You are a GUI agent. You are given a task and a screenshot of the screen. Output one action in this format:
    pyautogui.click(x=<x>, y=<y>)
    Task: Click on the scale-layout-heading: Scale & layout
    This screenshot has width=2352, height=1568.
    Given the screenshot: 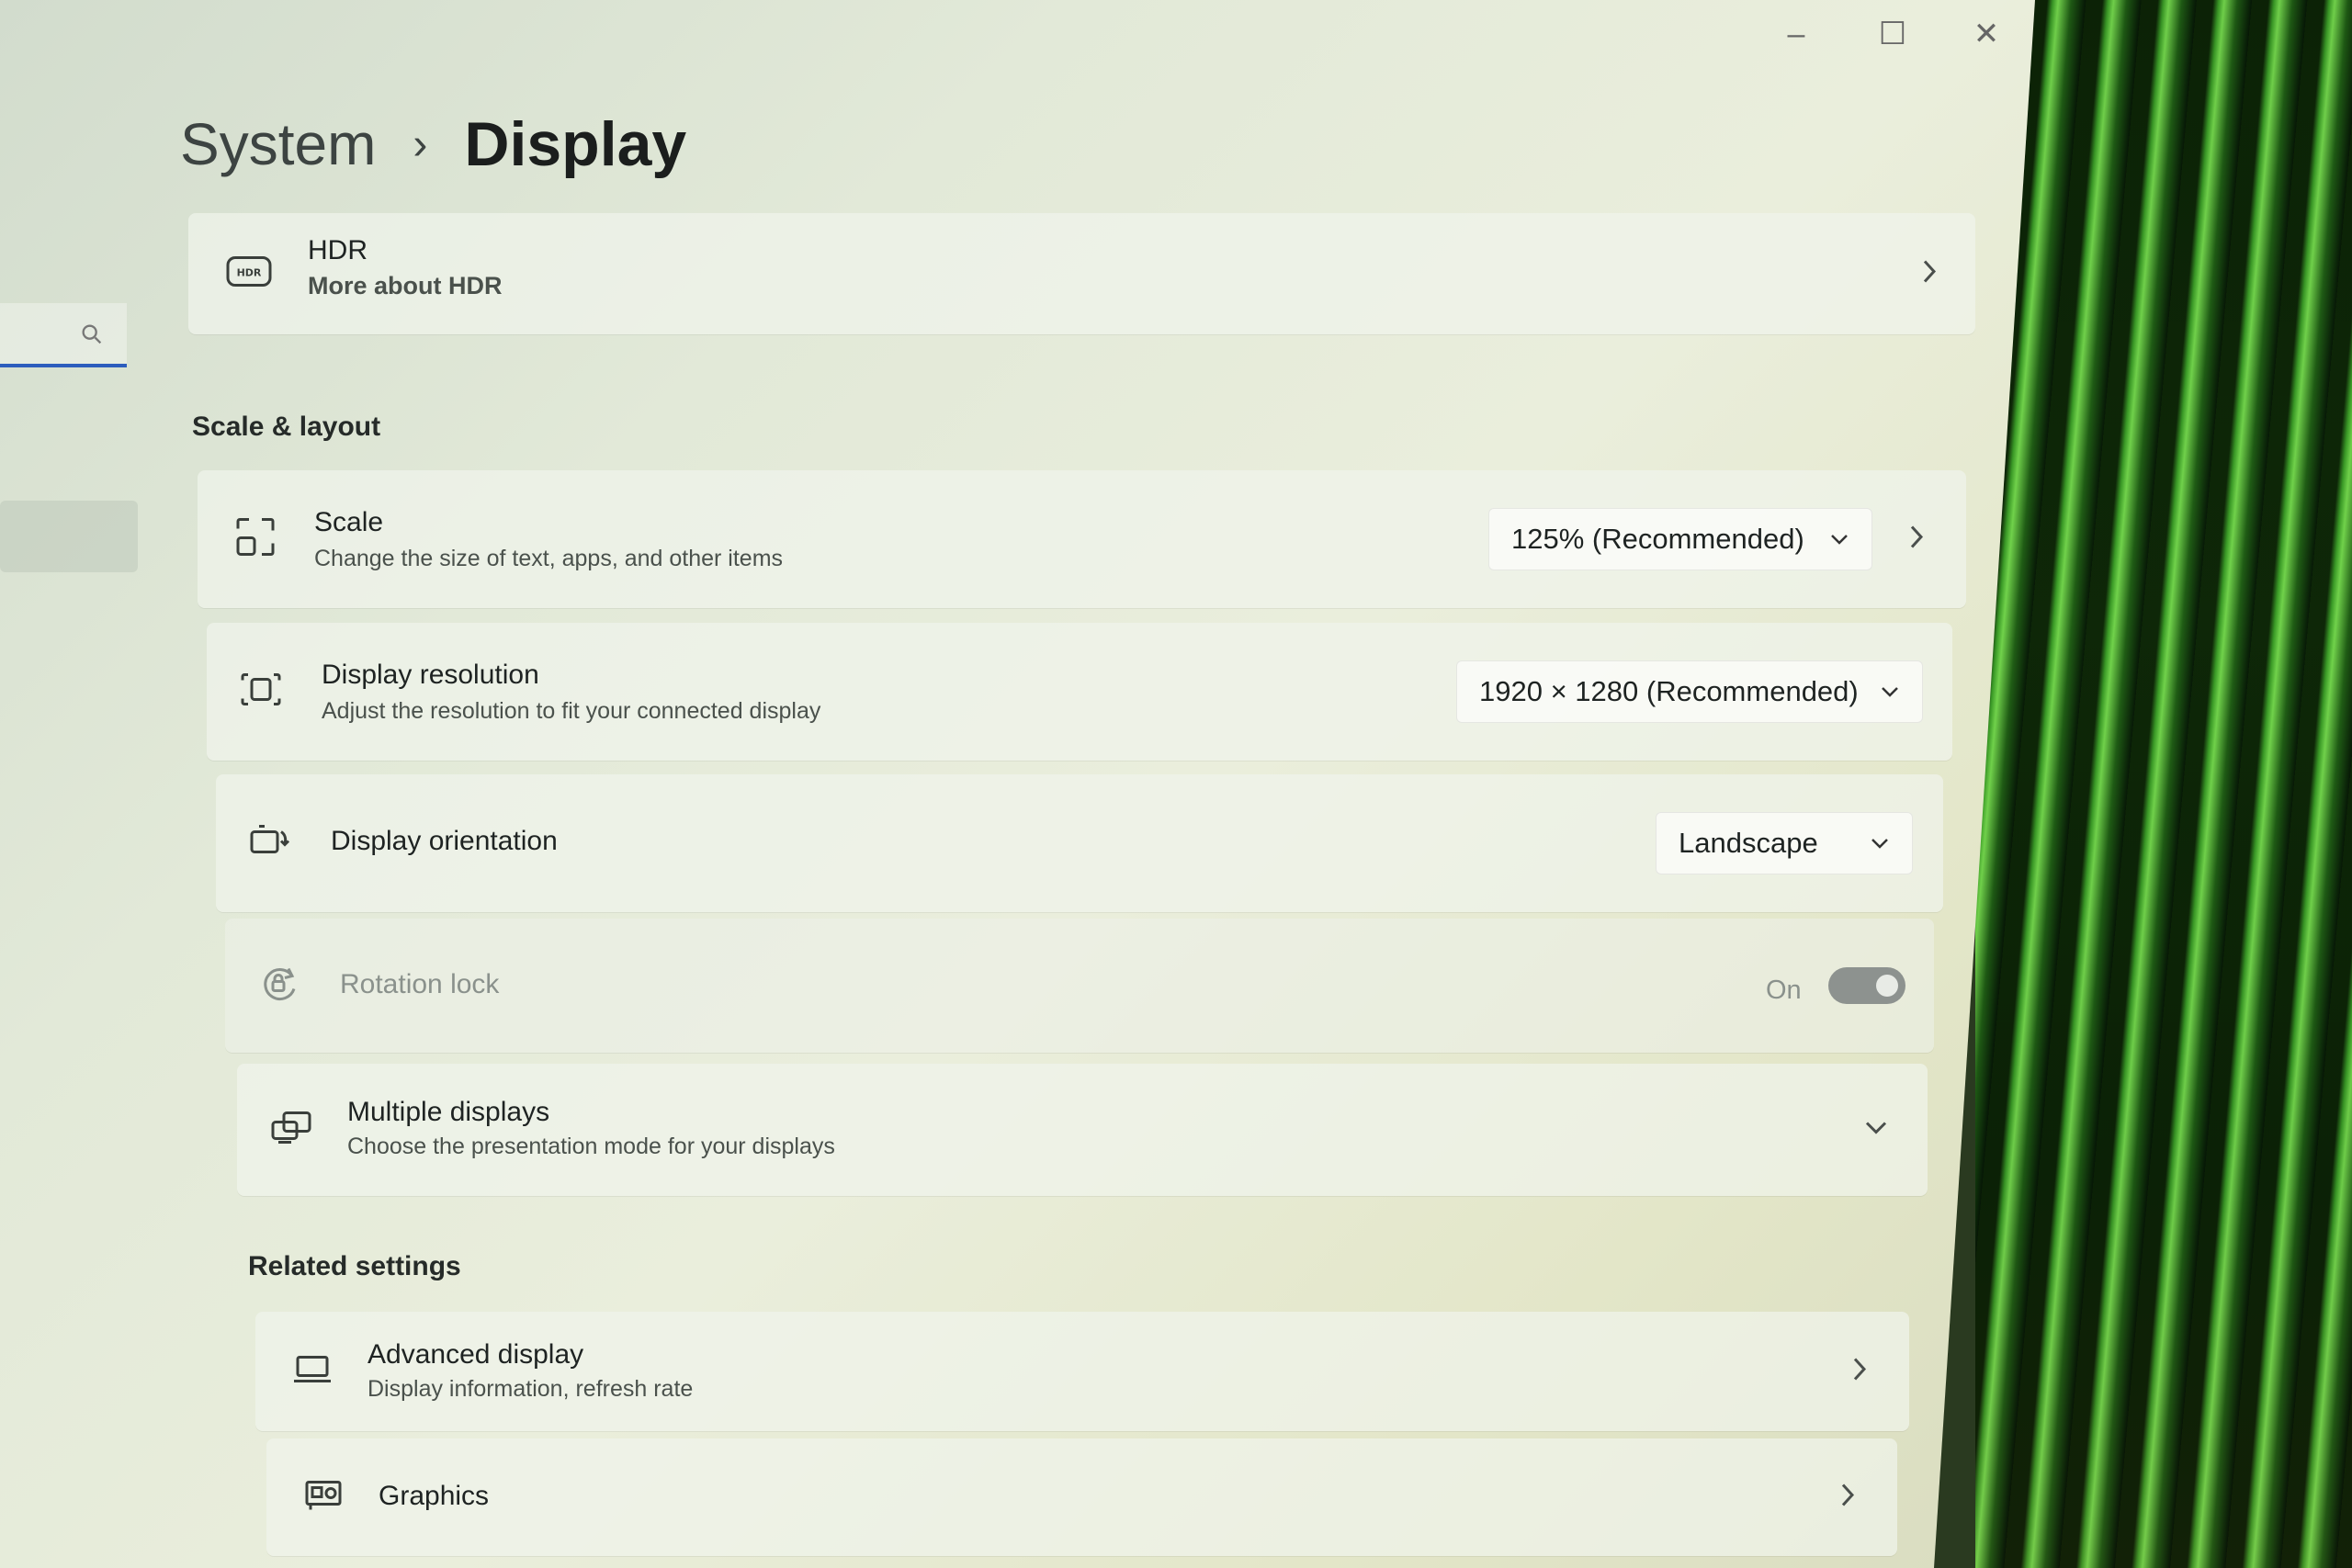 What is the action you would take?
    pyautogui.click(x=286, y=427)
    